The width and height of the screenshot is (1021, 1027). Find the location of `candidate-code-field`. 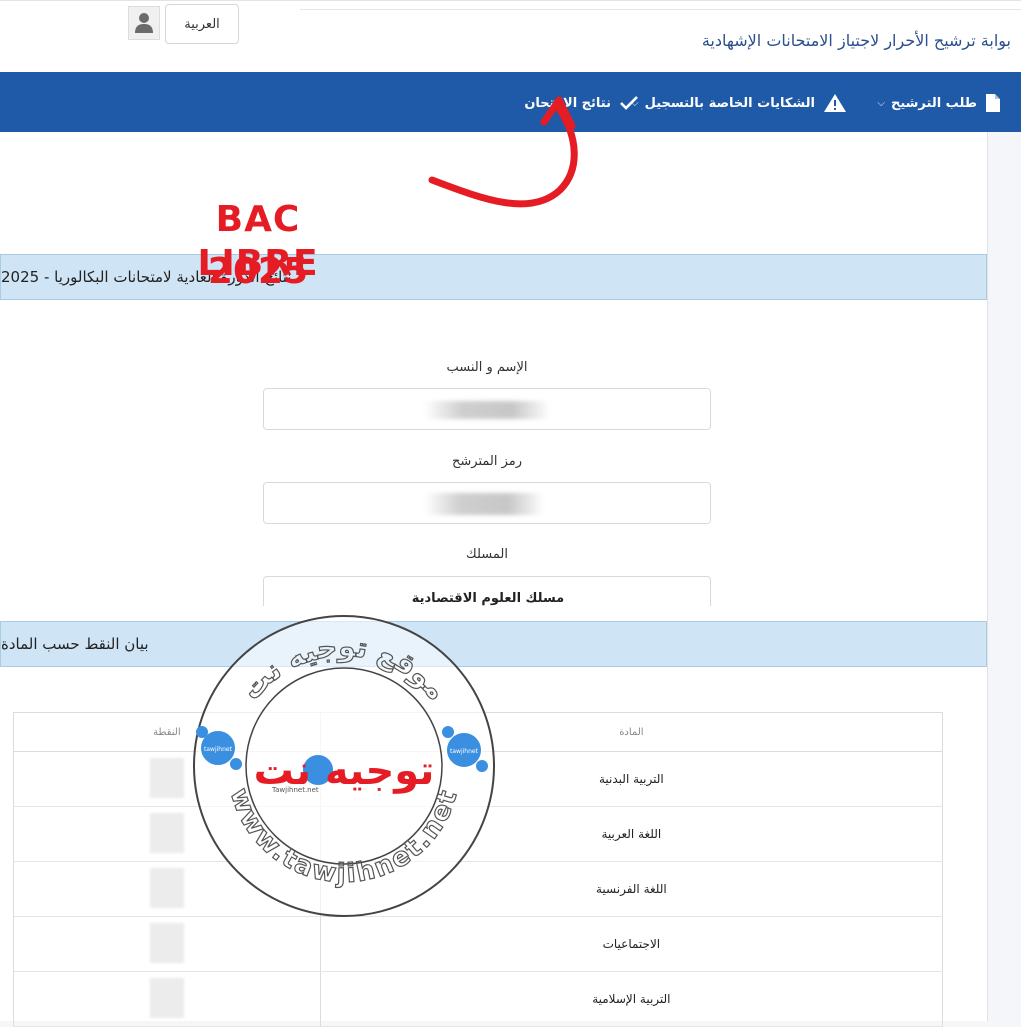

candidate-code-field is located at coordinates (487, 503).